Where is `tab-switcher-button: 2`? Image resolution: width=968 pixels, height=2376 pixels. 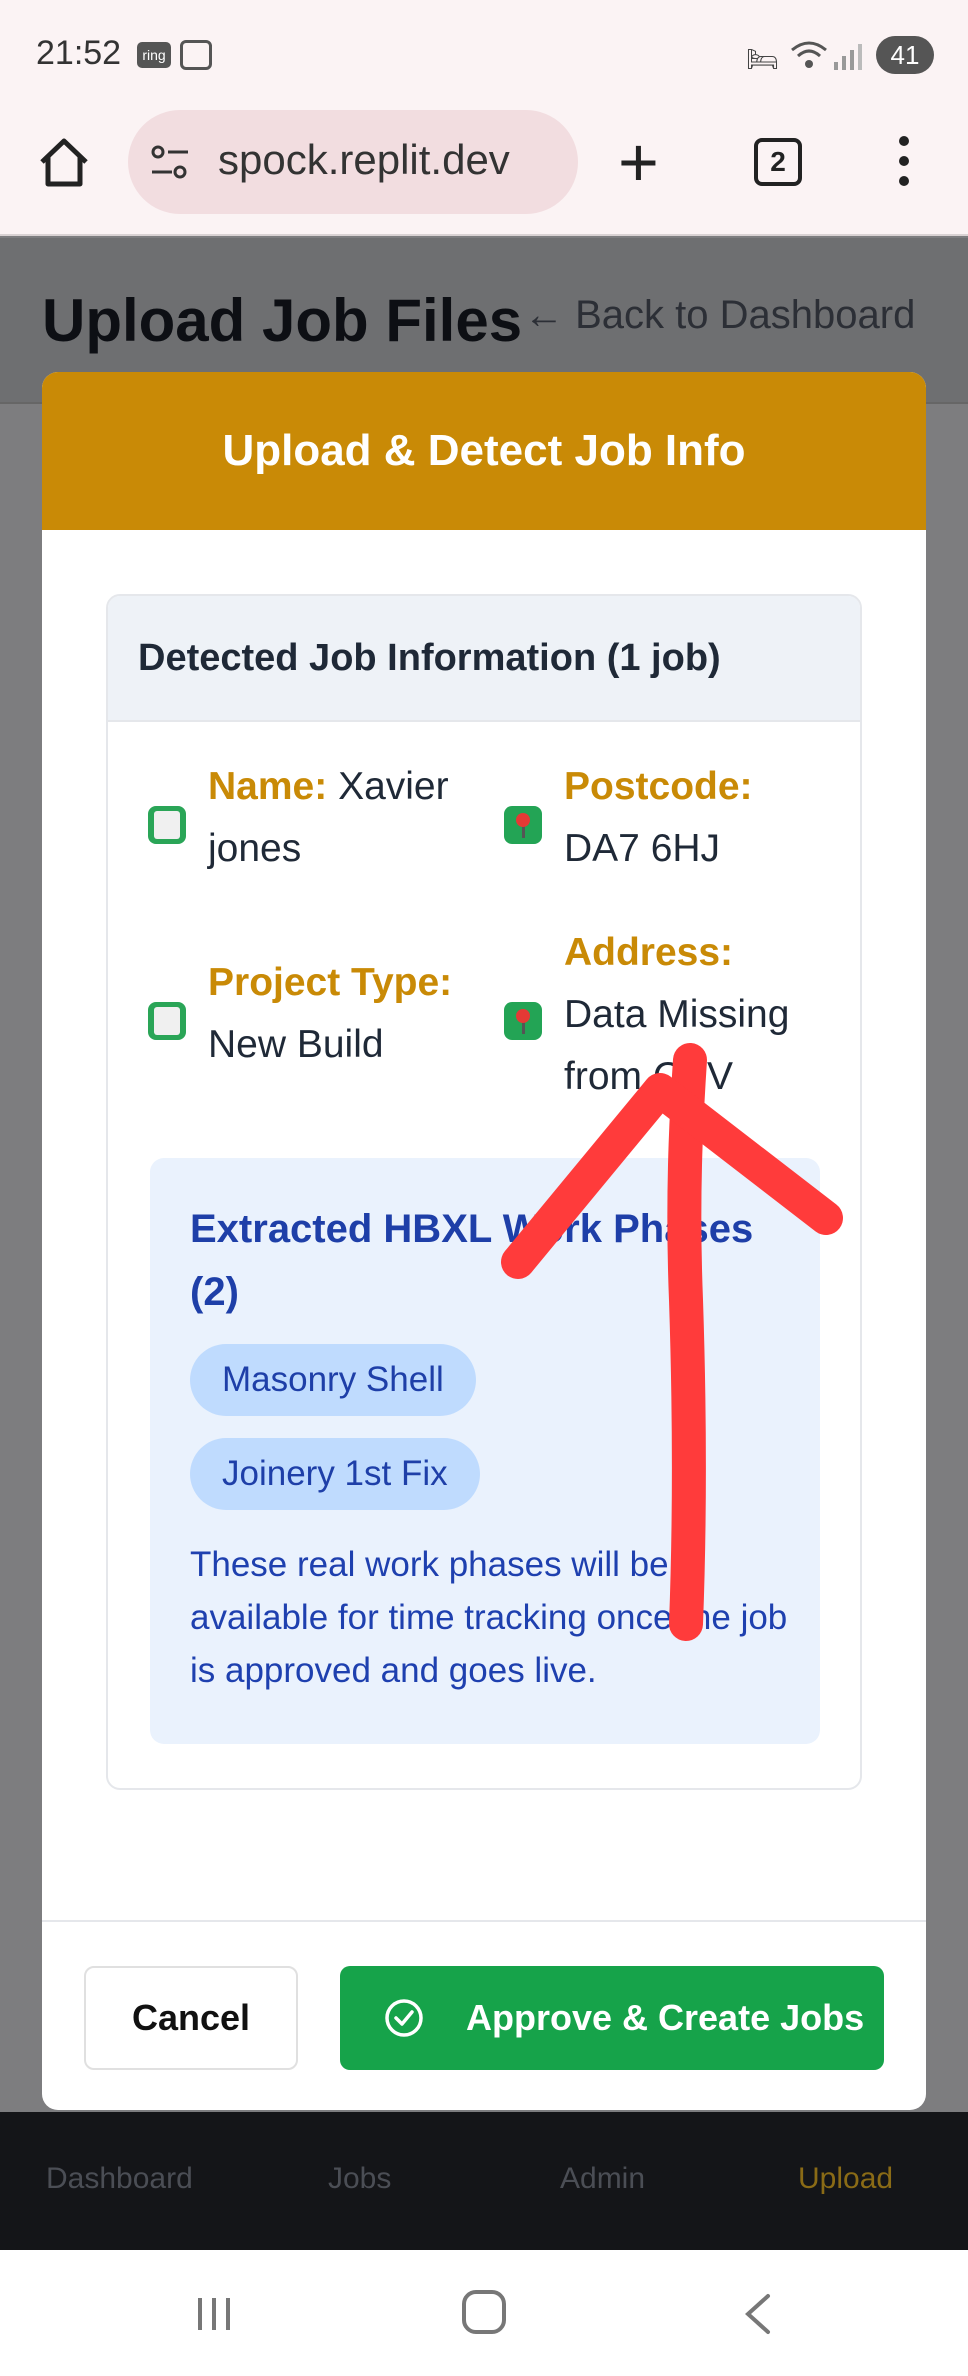
tab-switcher-button: 2 is located at coordinates (778, 162).